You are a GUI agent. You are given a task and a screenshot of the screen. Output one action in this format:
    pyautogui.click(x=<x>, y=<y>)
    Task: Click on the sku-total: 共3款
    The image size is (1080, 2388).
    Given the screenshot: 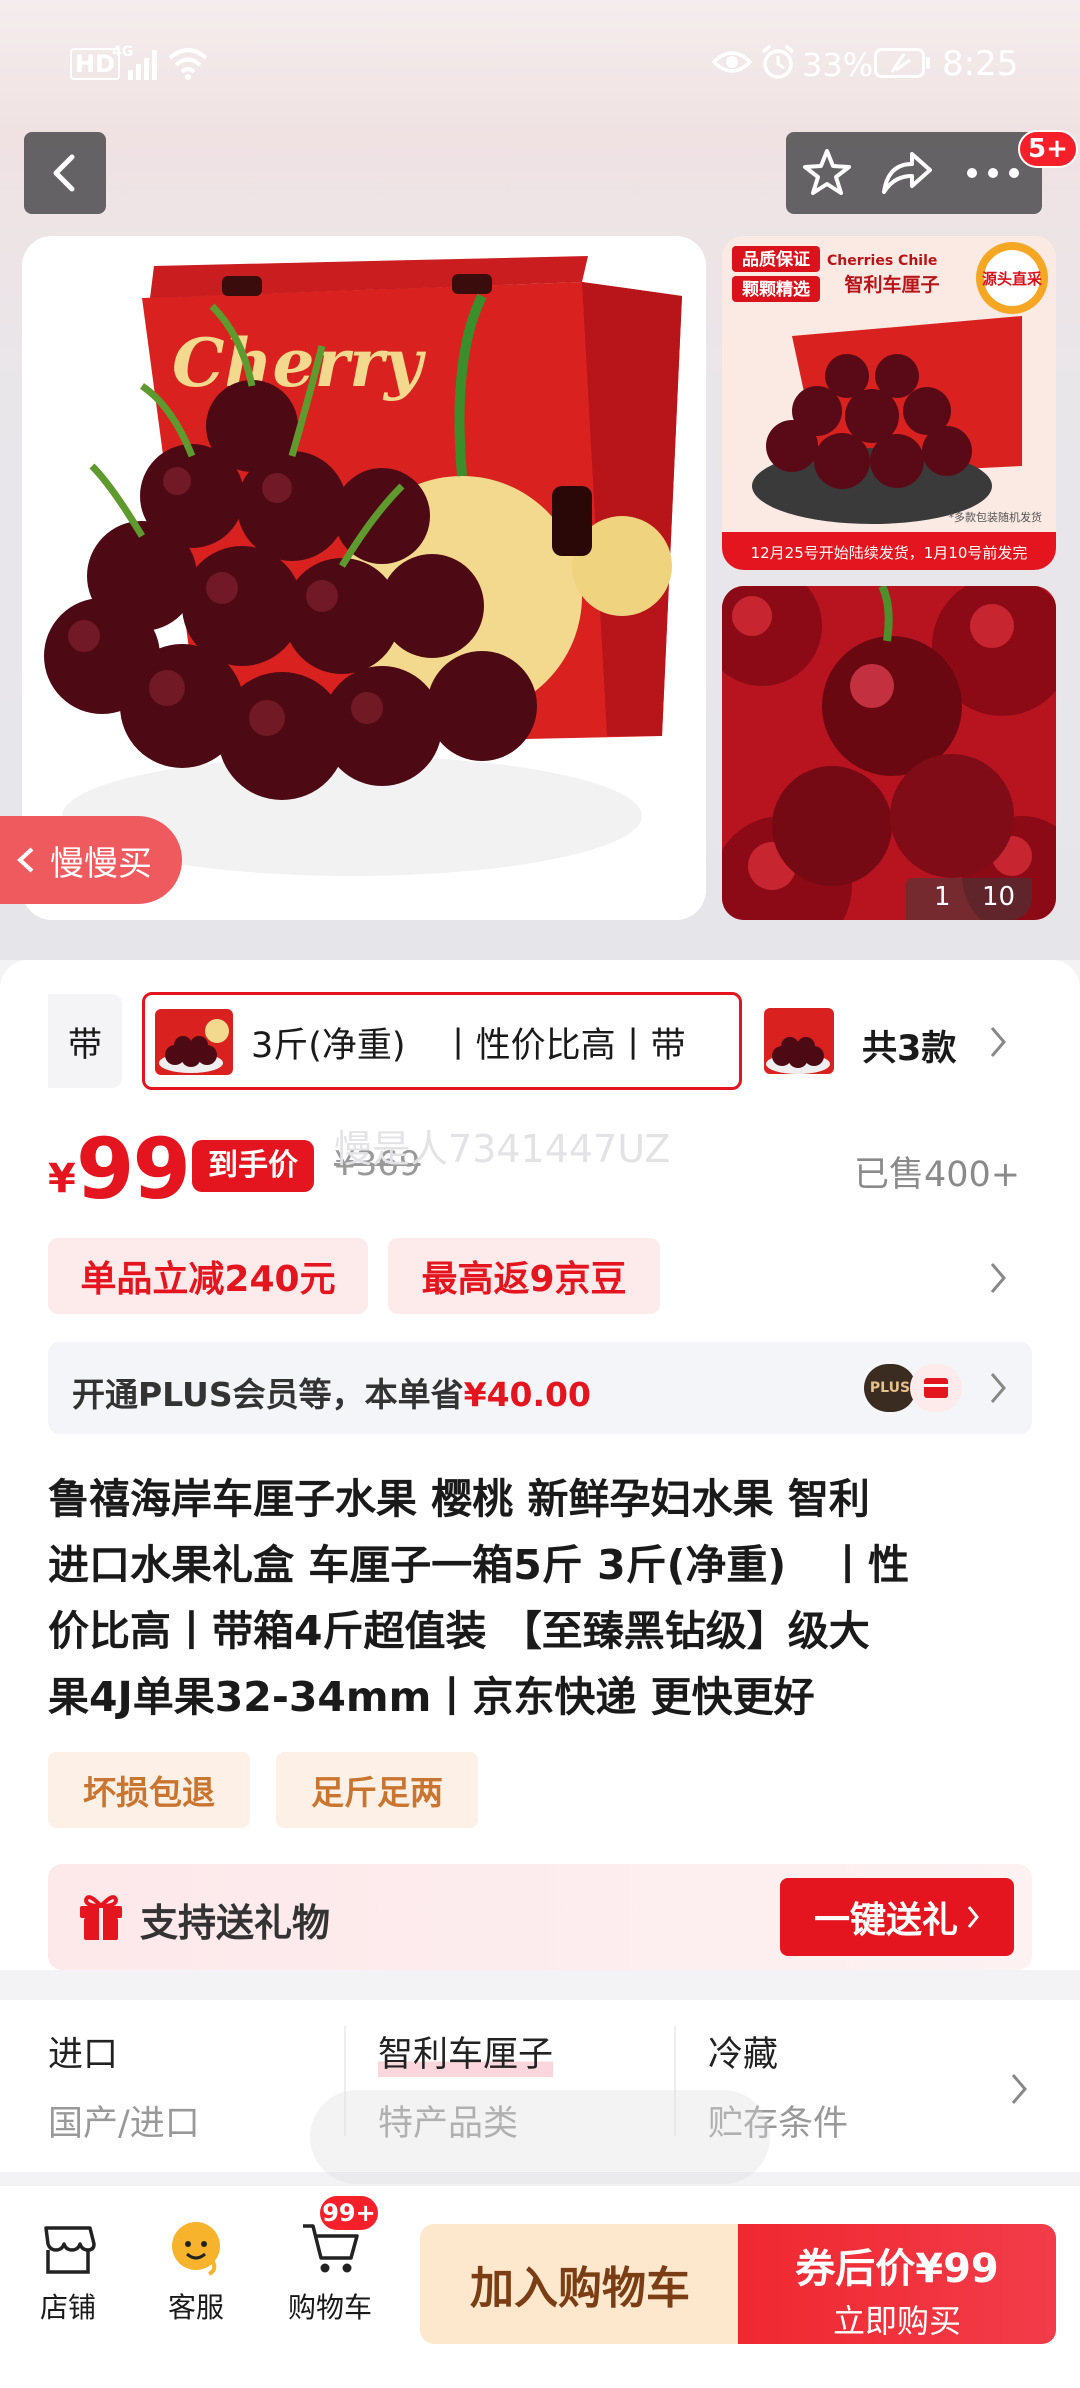 What is the action you would take?
    pyautogui.click(x=909, y=1045)
    